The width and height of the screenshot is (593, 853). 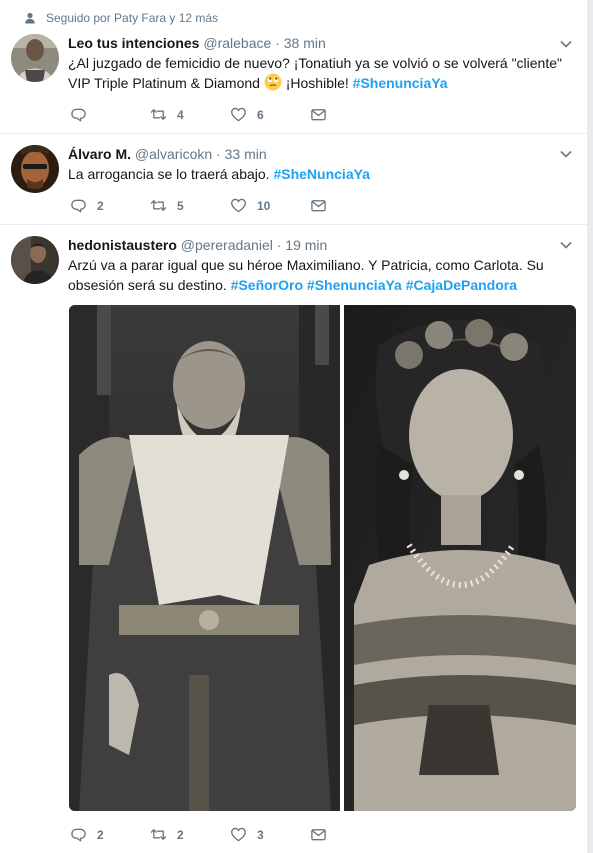 I want to click on retweet-count: 5, so click(x=180, y=205).